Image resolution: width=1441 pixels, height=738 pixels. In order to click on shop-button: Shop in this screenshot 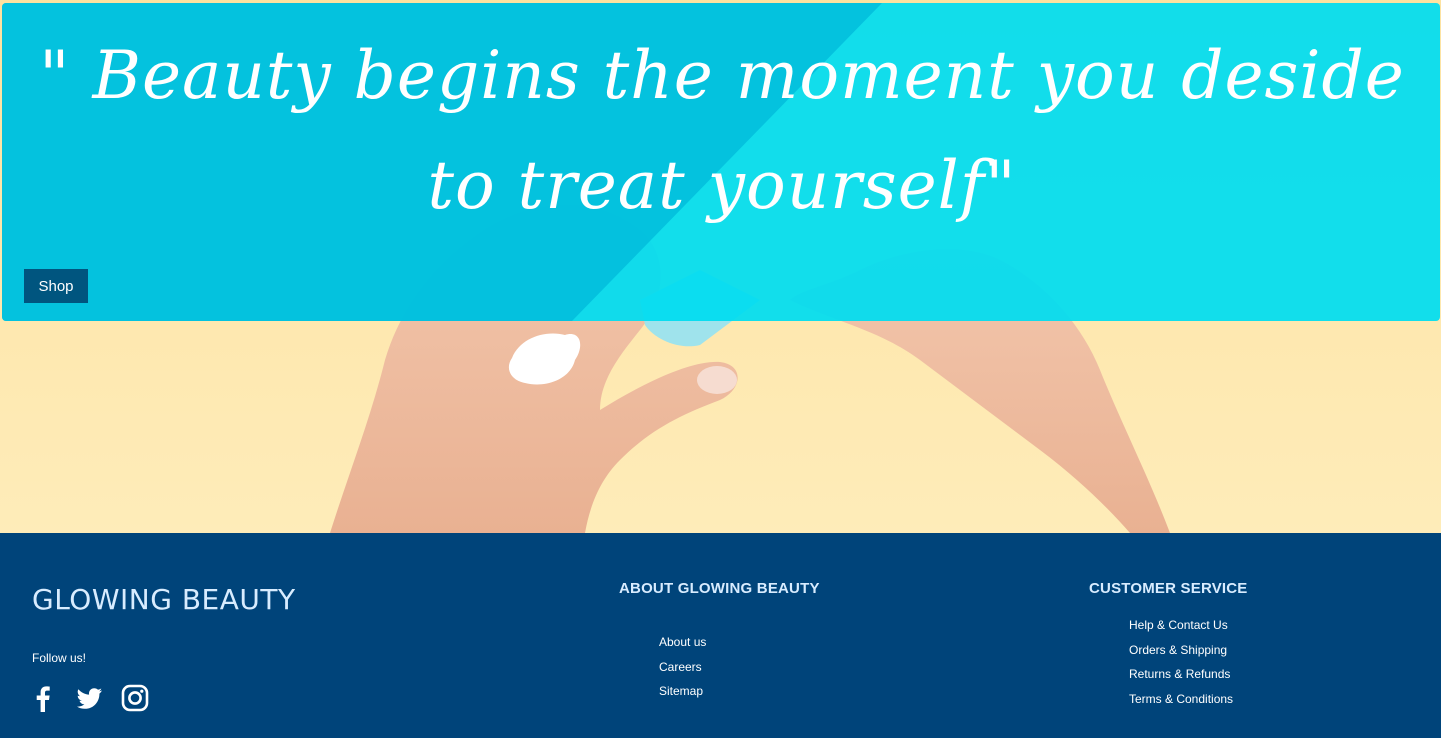, I will do `click(56, 286)`.